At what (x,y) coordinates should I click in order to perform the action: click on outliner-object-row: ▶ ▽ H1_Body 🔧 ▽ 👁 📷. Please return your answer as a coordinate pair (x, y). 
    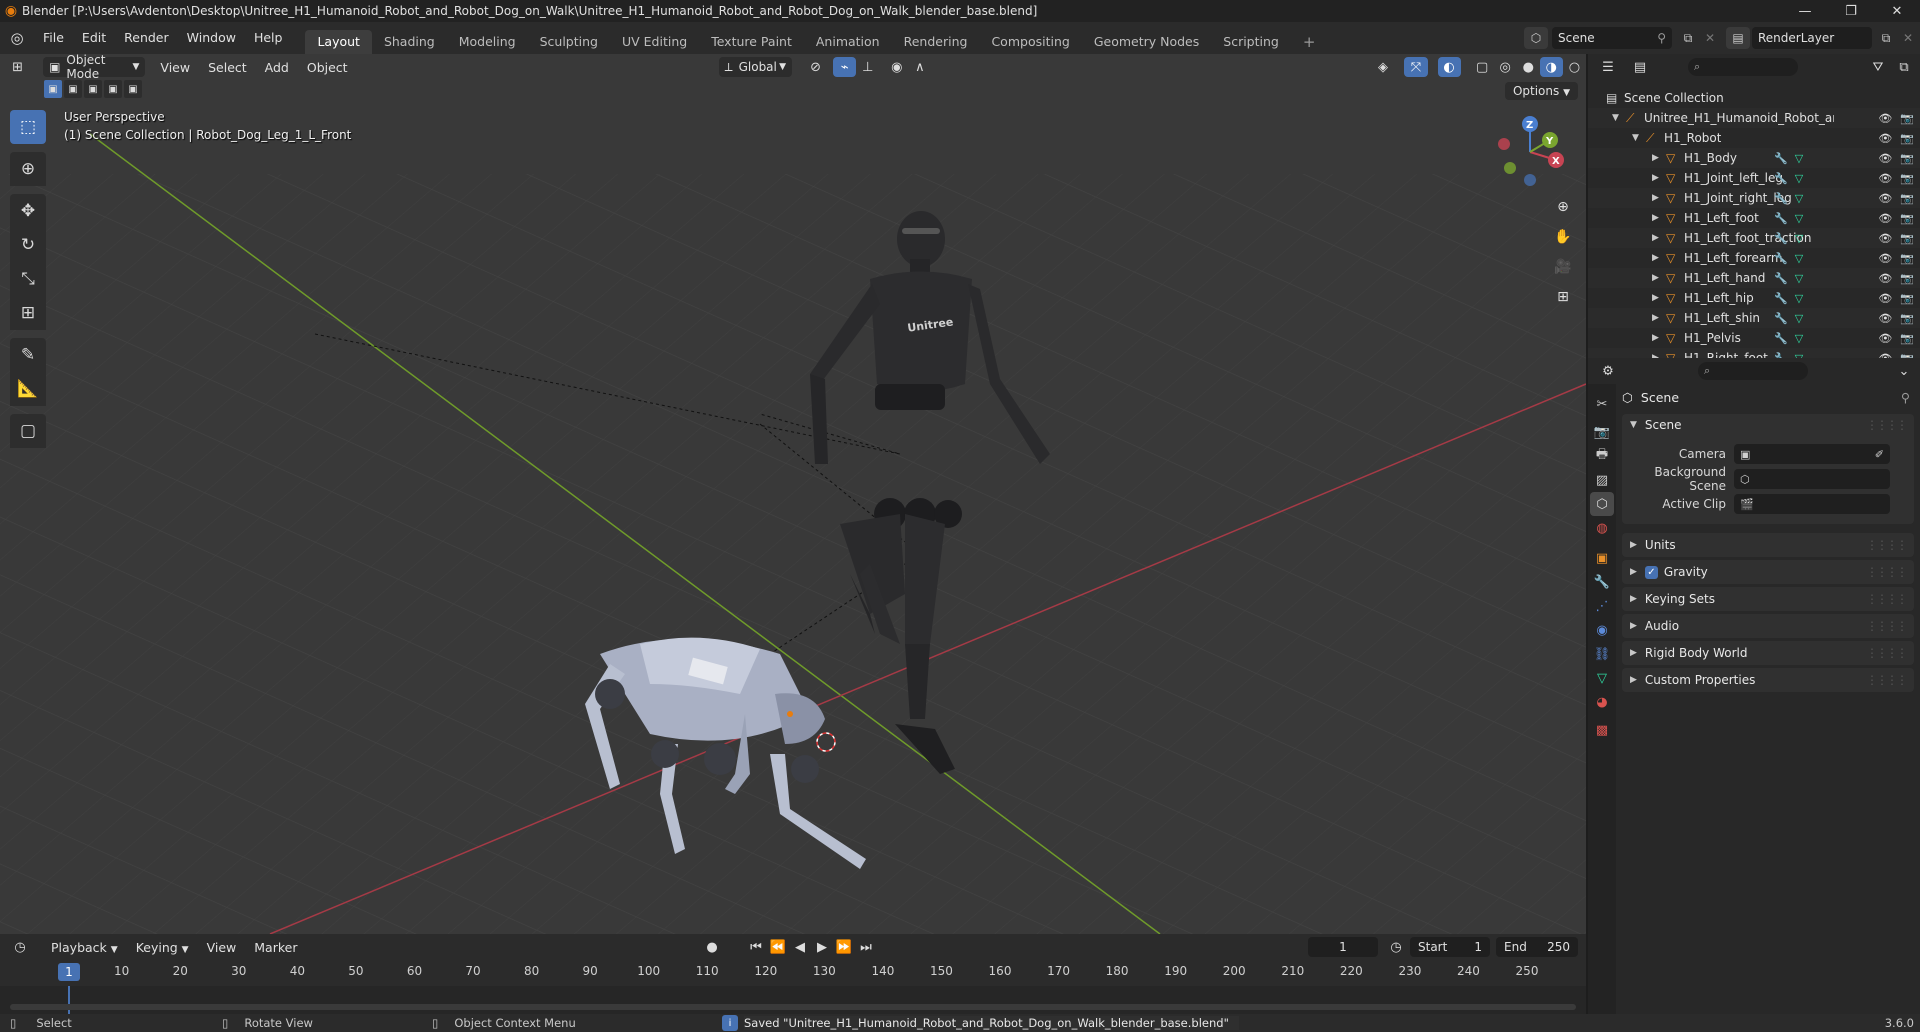
    Looking at the image, I should click on (1754, 158).